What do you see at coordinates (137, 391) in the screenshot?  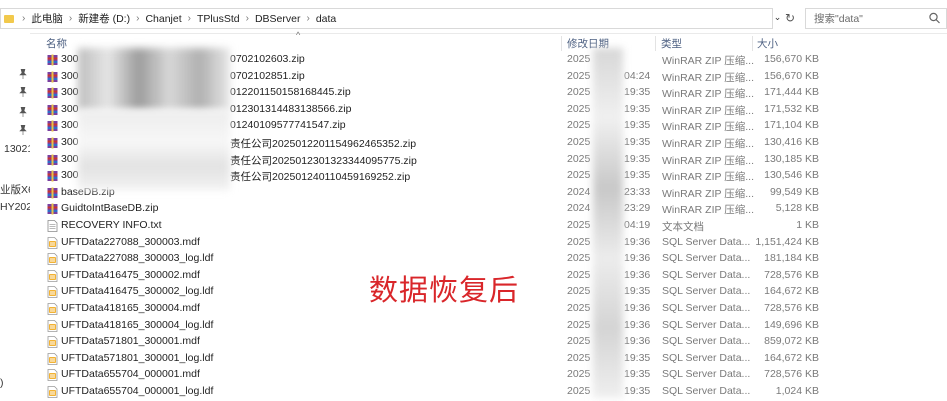 I see `file-name: UFTData655704_000001_log.ldf` at bounding box center [137, 391].